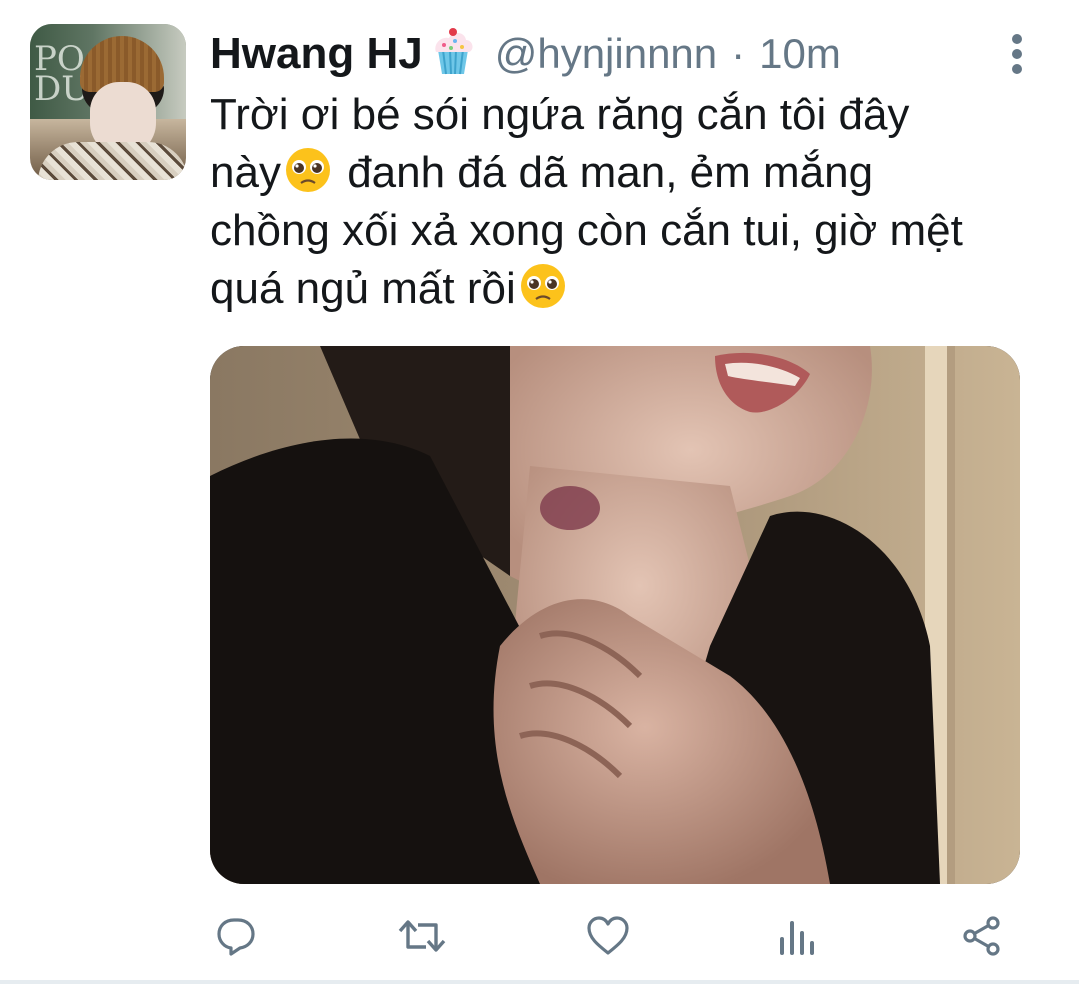  I want to click on retweet-icon, so click(422, 936).